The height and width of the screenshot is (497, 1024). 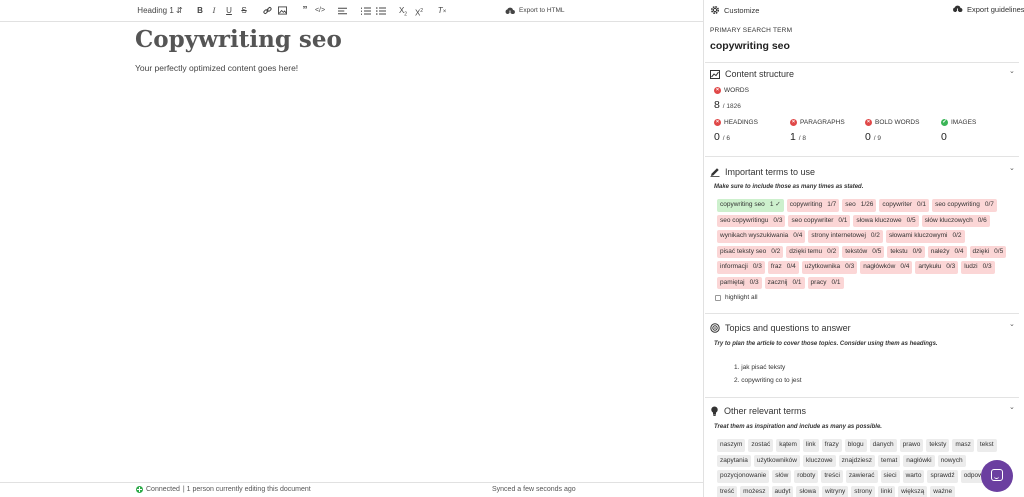 I want to click on other-term-chip: linki, so click(x=886, y=491).